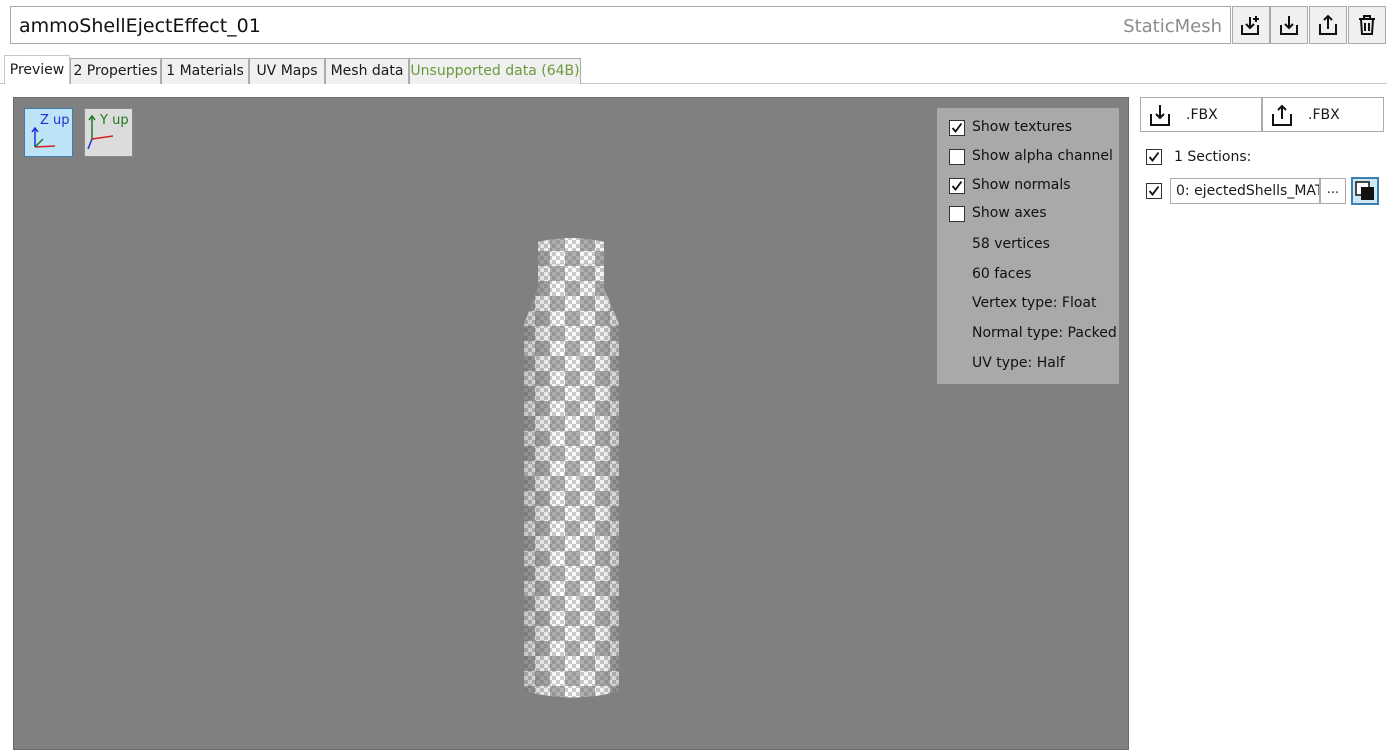 Image resolution: width=1387 pixels, height=750 pixels. I want to click on sections-label: 1 Sections:, so click(1213, 157).